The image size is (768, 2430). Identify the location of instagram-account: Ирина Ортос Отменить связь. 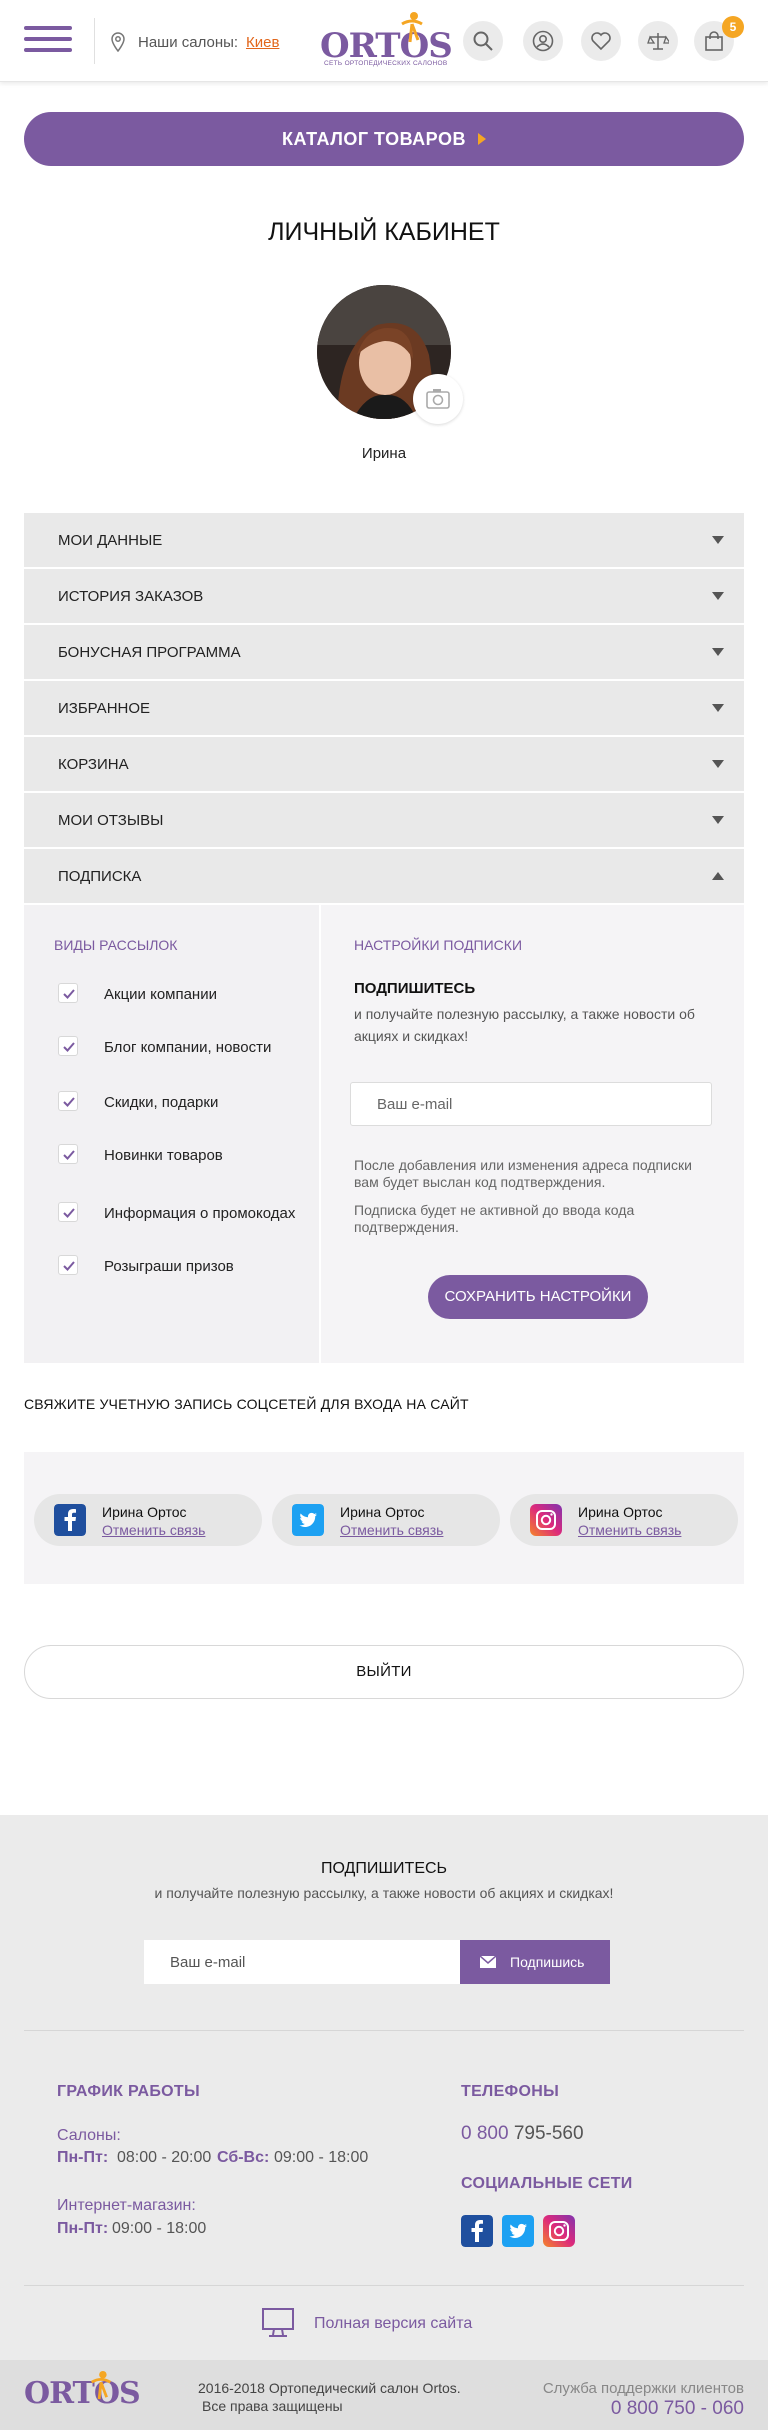
(624, 1520).